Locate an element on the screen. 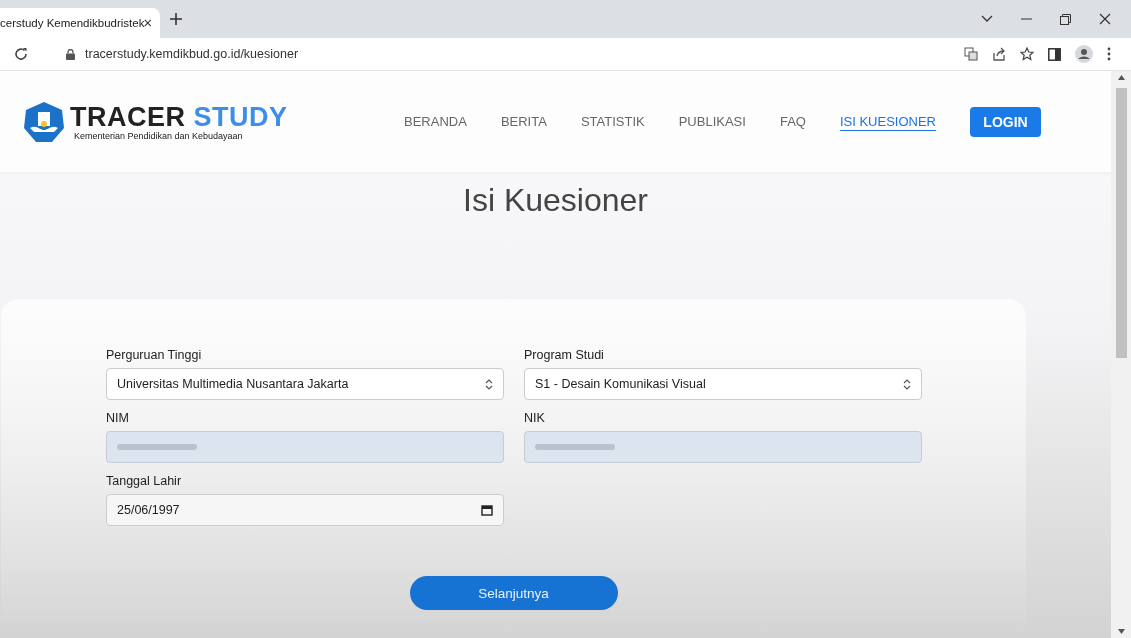 The width and height of the screenshot is (1131, 638). restore-icon is located at coordinates (1065, 19).